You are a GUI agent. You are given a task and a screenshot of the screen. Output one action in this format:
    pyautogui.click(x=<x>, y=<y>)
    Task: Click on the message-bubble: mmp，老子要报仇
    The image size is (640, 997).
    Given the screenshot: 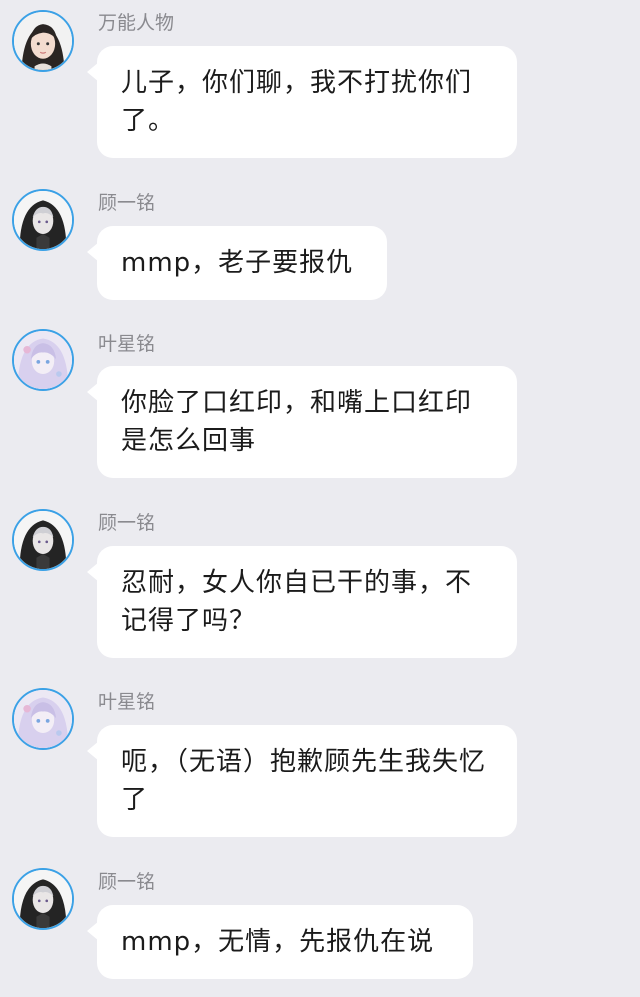 What is the action you would take?
    pyautogui.click(x=237, y=263)
    